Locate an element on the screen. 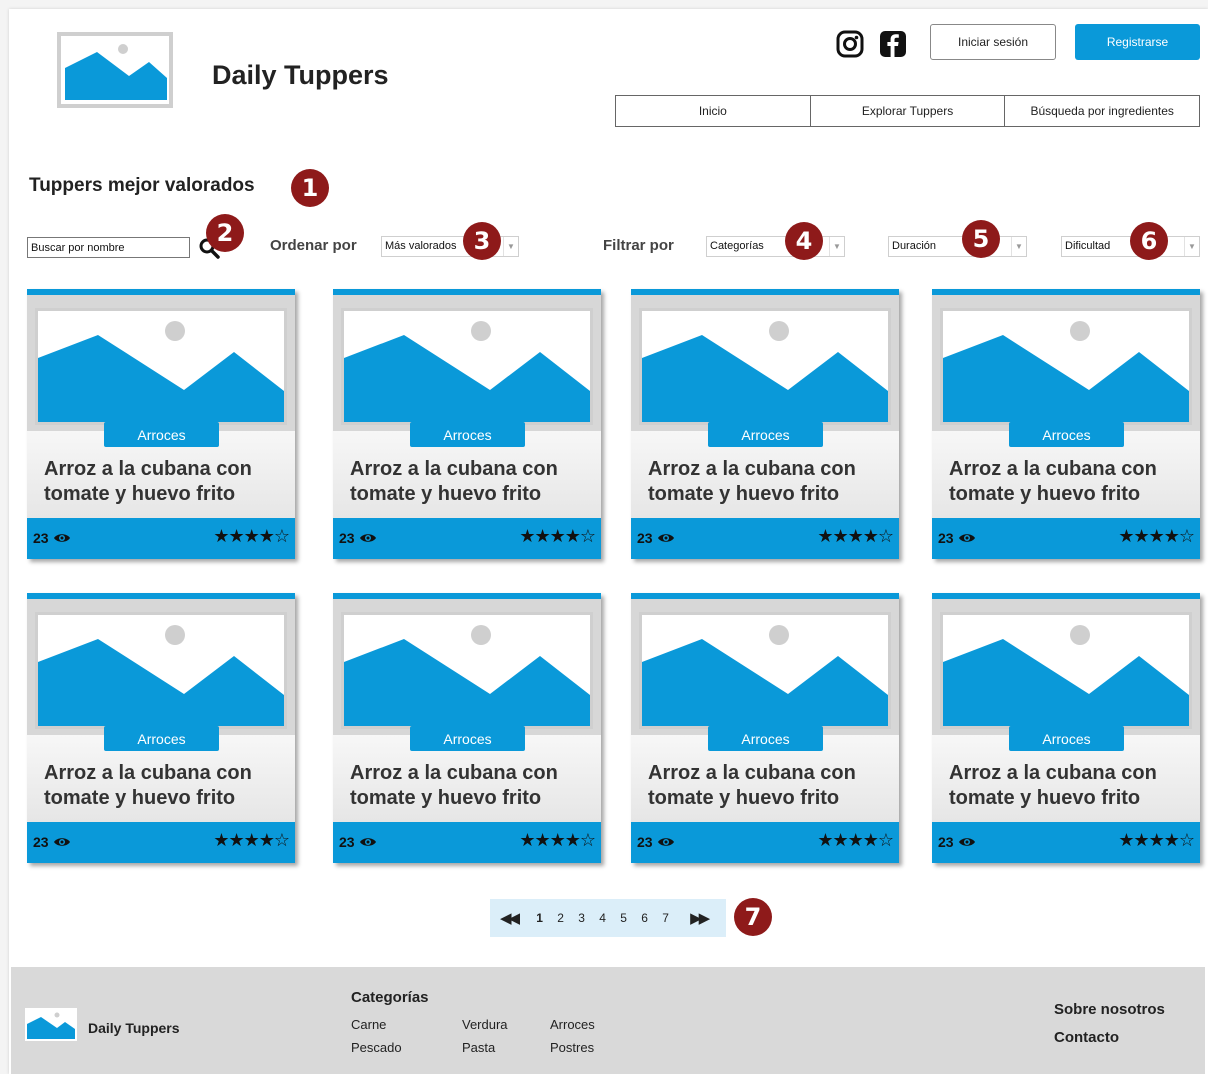  page-link: 7 is located at coordinates (665, 918).